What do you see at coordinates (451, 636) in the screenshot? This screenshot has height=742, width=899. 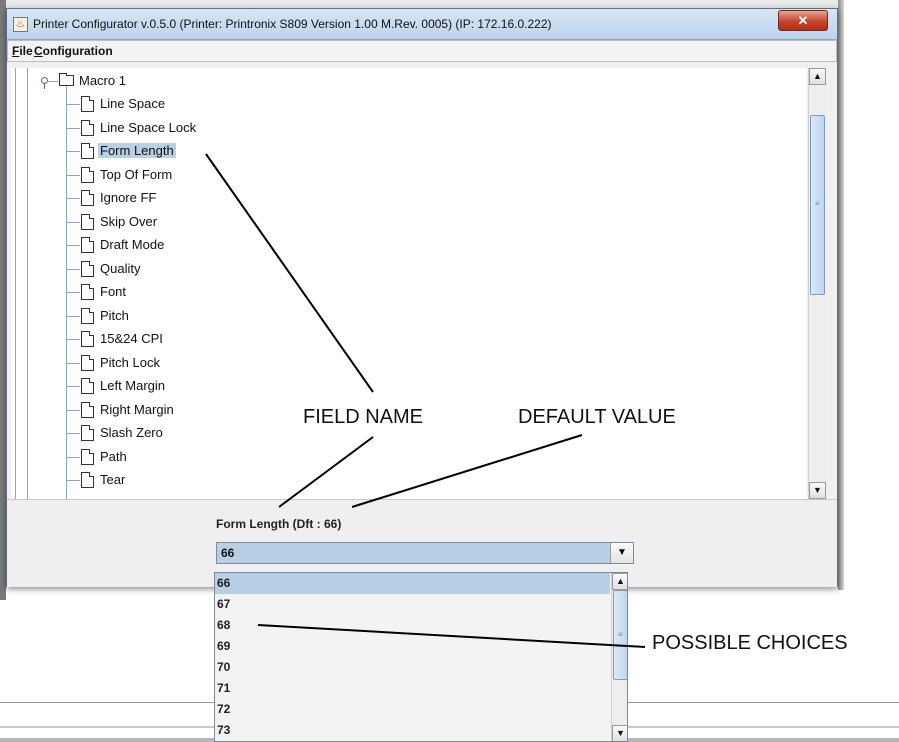 I see `callout-line-possible-choices` at bounding box center [451, 636].